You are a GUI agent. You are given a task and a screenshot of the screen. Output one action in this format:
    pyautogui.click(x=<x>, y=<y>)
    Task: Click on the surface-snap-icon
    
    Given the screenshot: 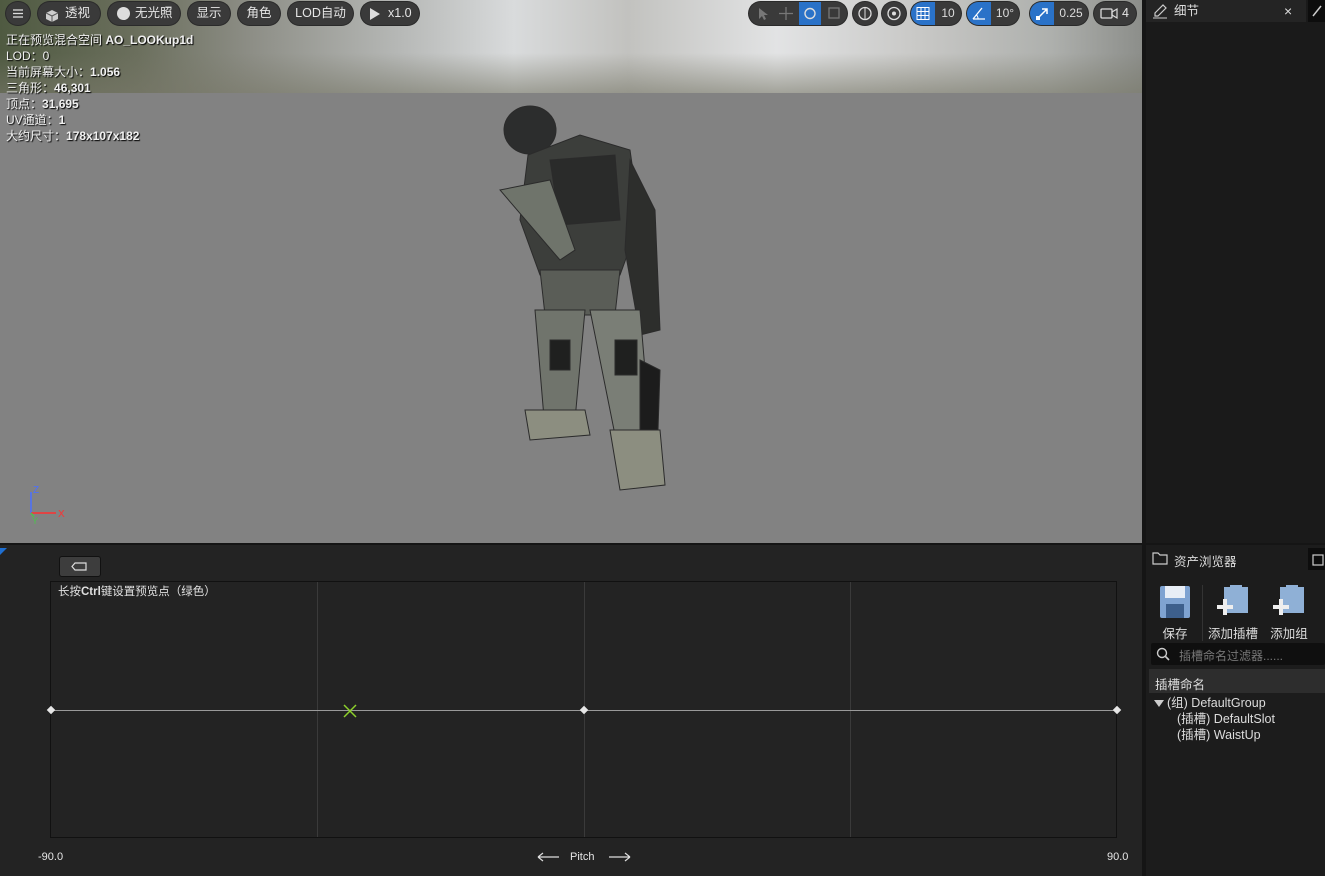 What is the action you would take?
    pyautogui.click(x=894, y=13)
    